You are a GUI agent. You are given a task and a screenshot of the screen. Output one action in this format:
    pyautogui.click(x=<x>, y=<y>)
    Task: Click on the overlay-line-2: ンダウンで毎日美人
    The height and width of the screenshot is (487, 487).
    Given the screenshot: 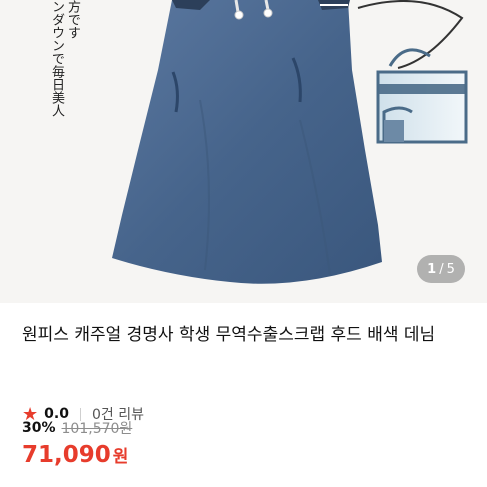 What is the action you would take?
    pyautogui.click(x=56, y=58)
    